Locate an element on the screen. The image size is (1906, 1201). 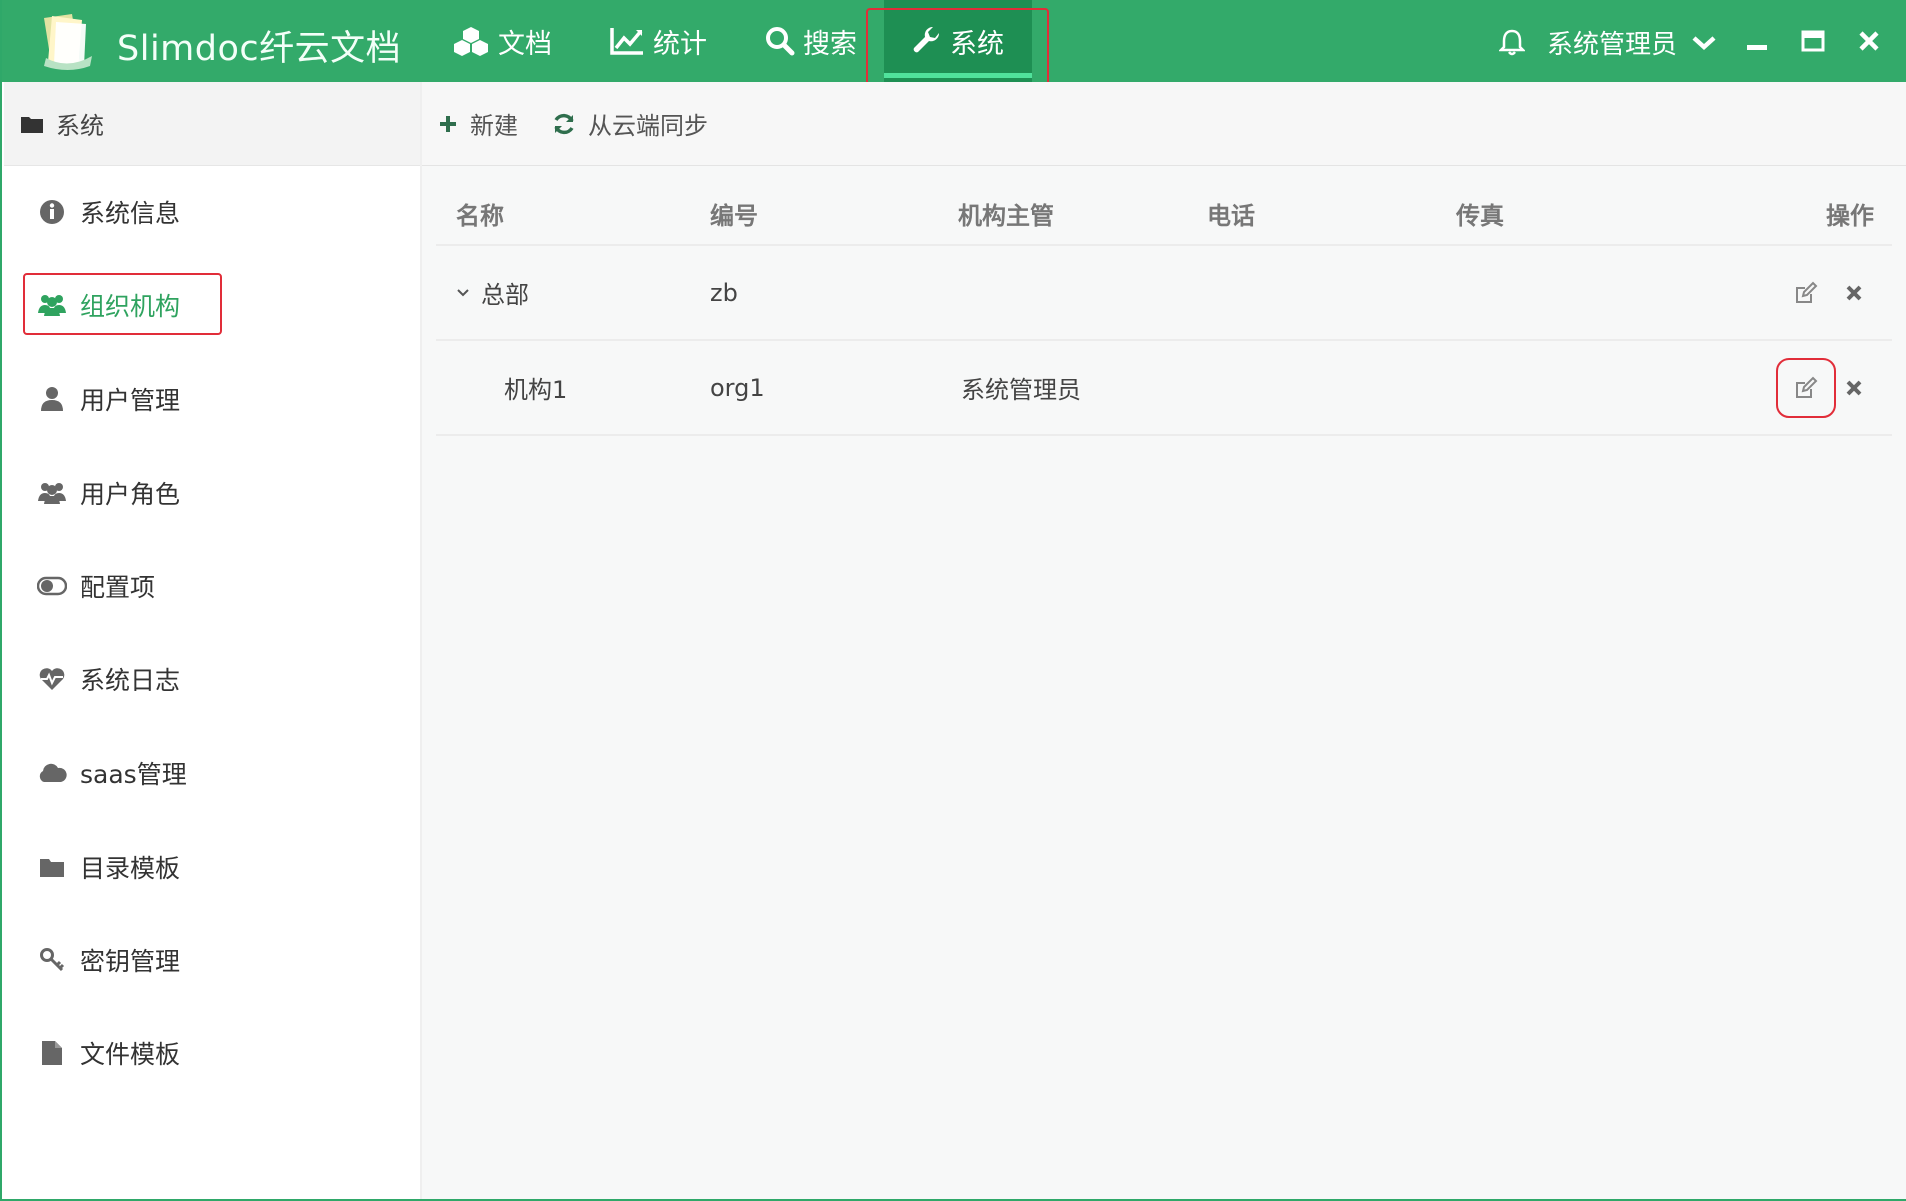
key-icon is located at coordinates (52, 960).